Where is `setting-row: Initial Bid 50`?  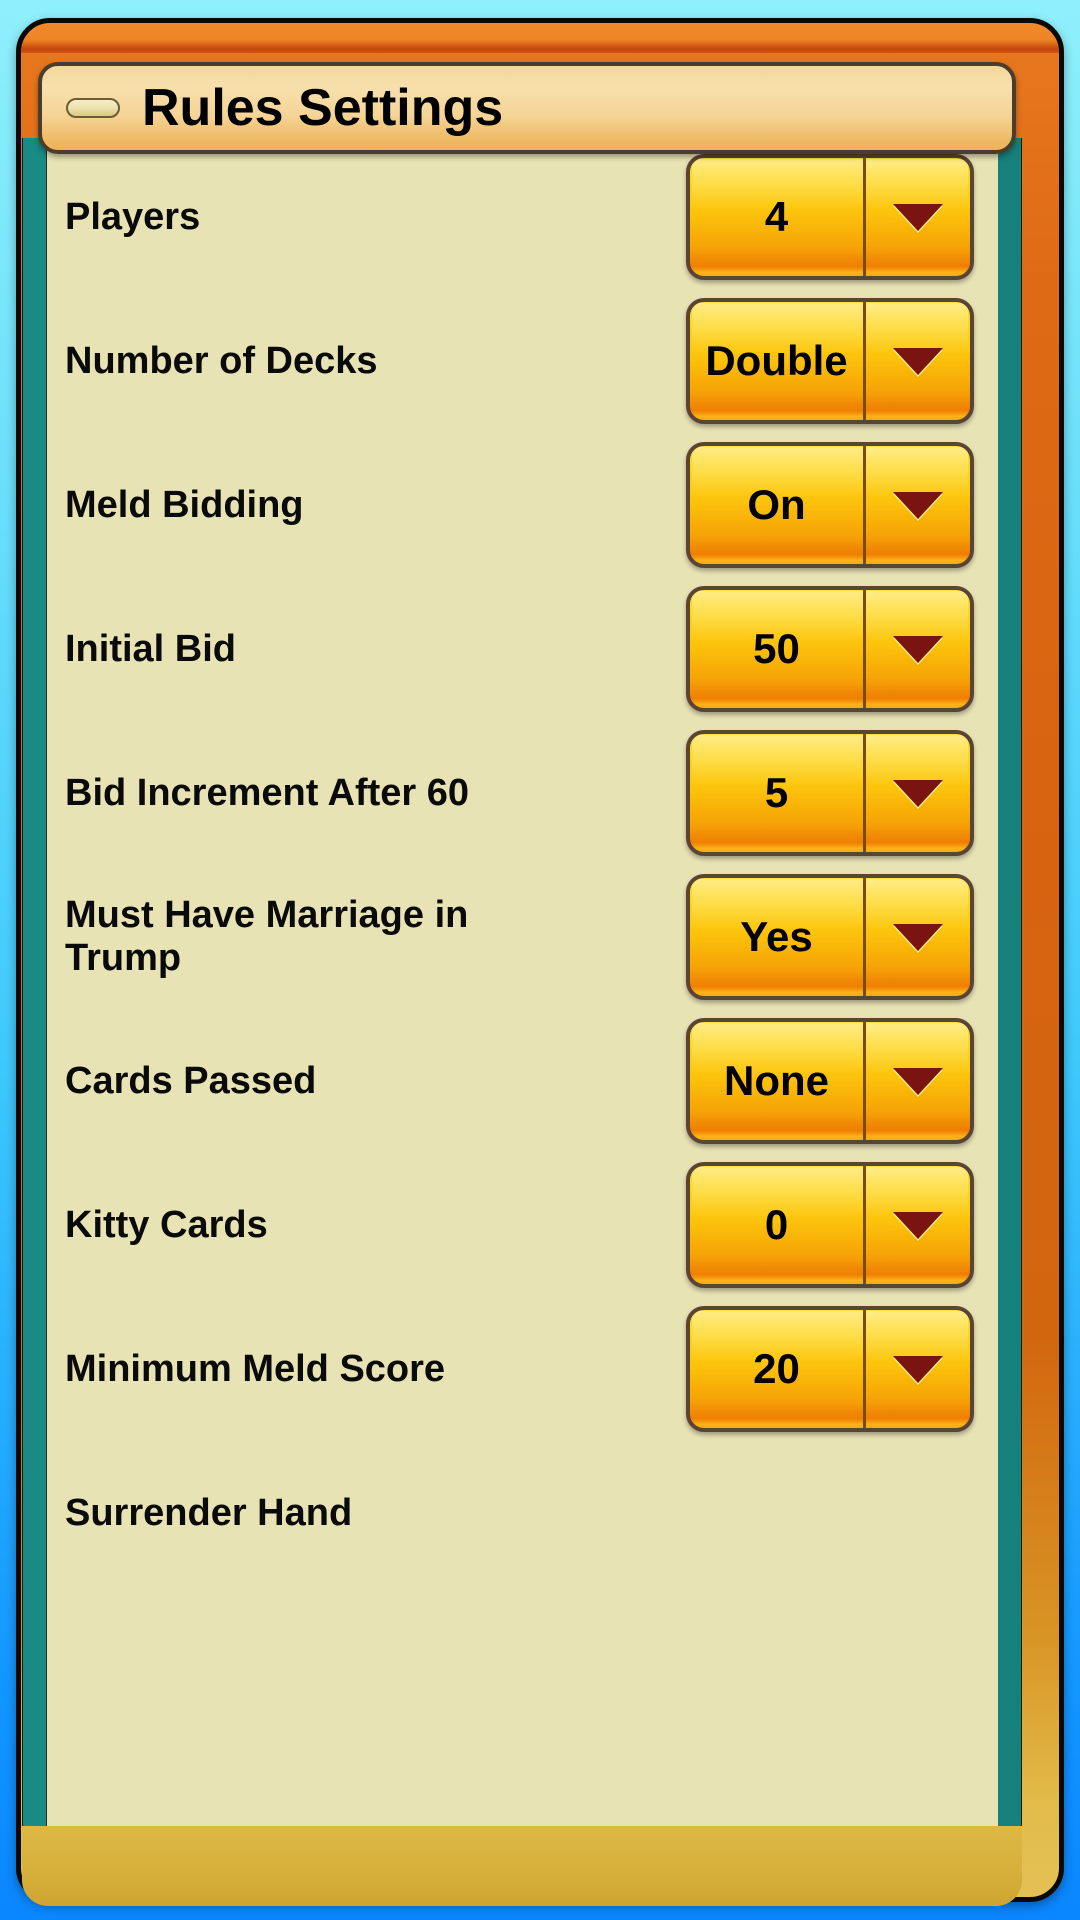
setting-row: Initial Bid 50 is located at coordinates (522, 649).